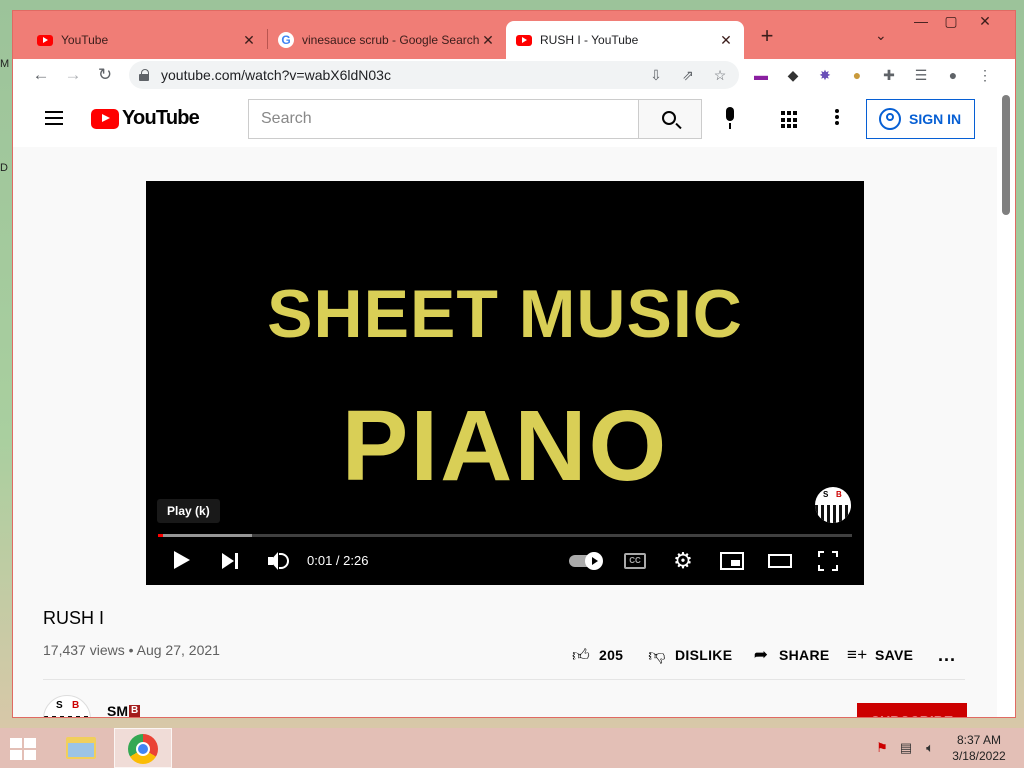 Image resolution: width=1024 pixels, height=768 pixels. I want to click on apps-grid-icon, so click(790, 120).